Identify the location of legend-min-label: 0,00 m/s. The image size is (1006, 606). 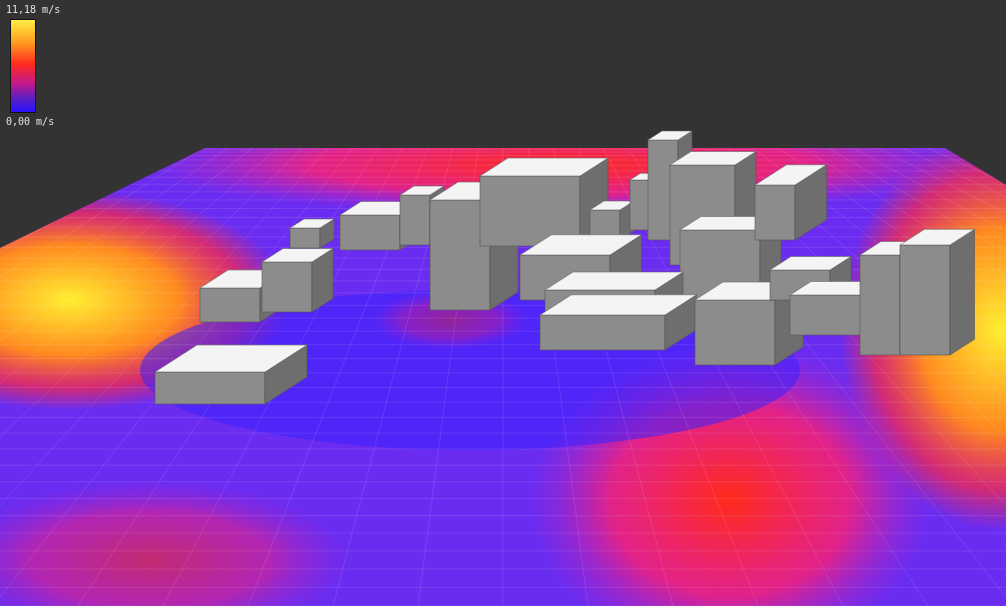
(31, 122).